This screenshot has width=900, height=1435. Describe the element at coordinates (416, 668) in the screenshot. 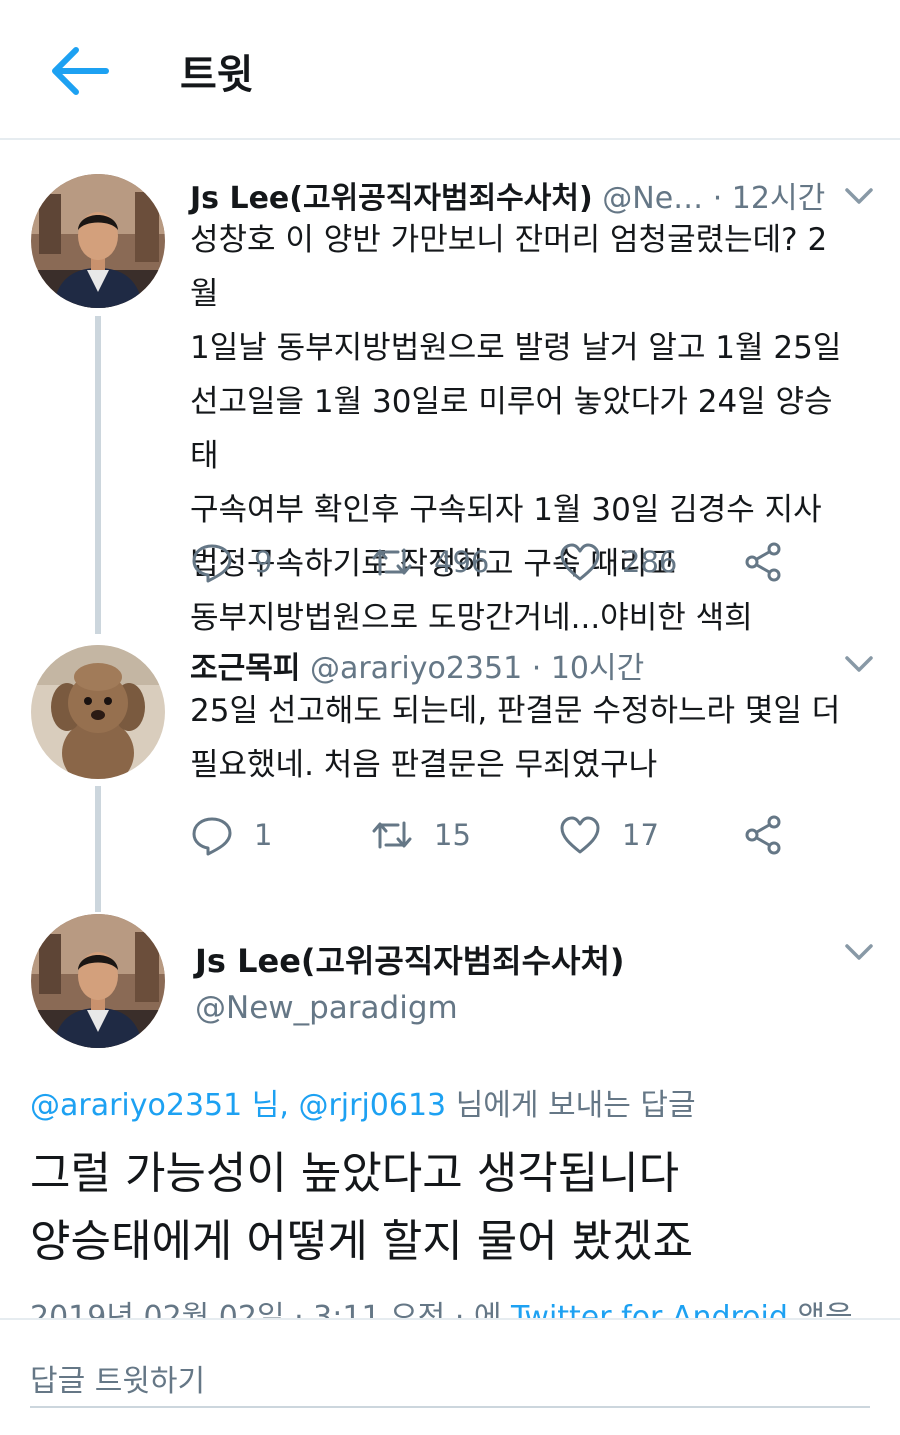

I see `user-handle: @arariyo2351` at that location.